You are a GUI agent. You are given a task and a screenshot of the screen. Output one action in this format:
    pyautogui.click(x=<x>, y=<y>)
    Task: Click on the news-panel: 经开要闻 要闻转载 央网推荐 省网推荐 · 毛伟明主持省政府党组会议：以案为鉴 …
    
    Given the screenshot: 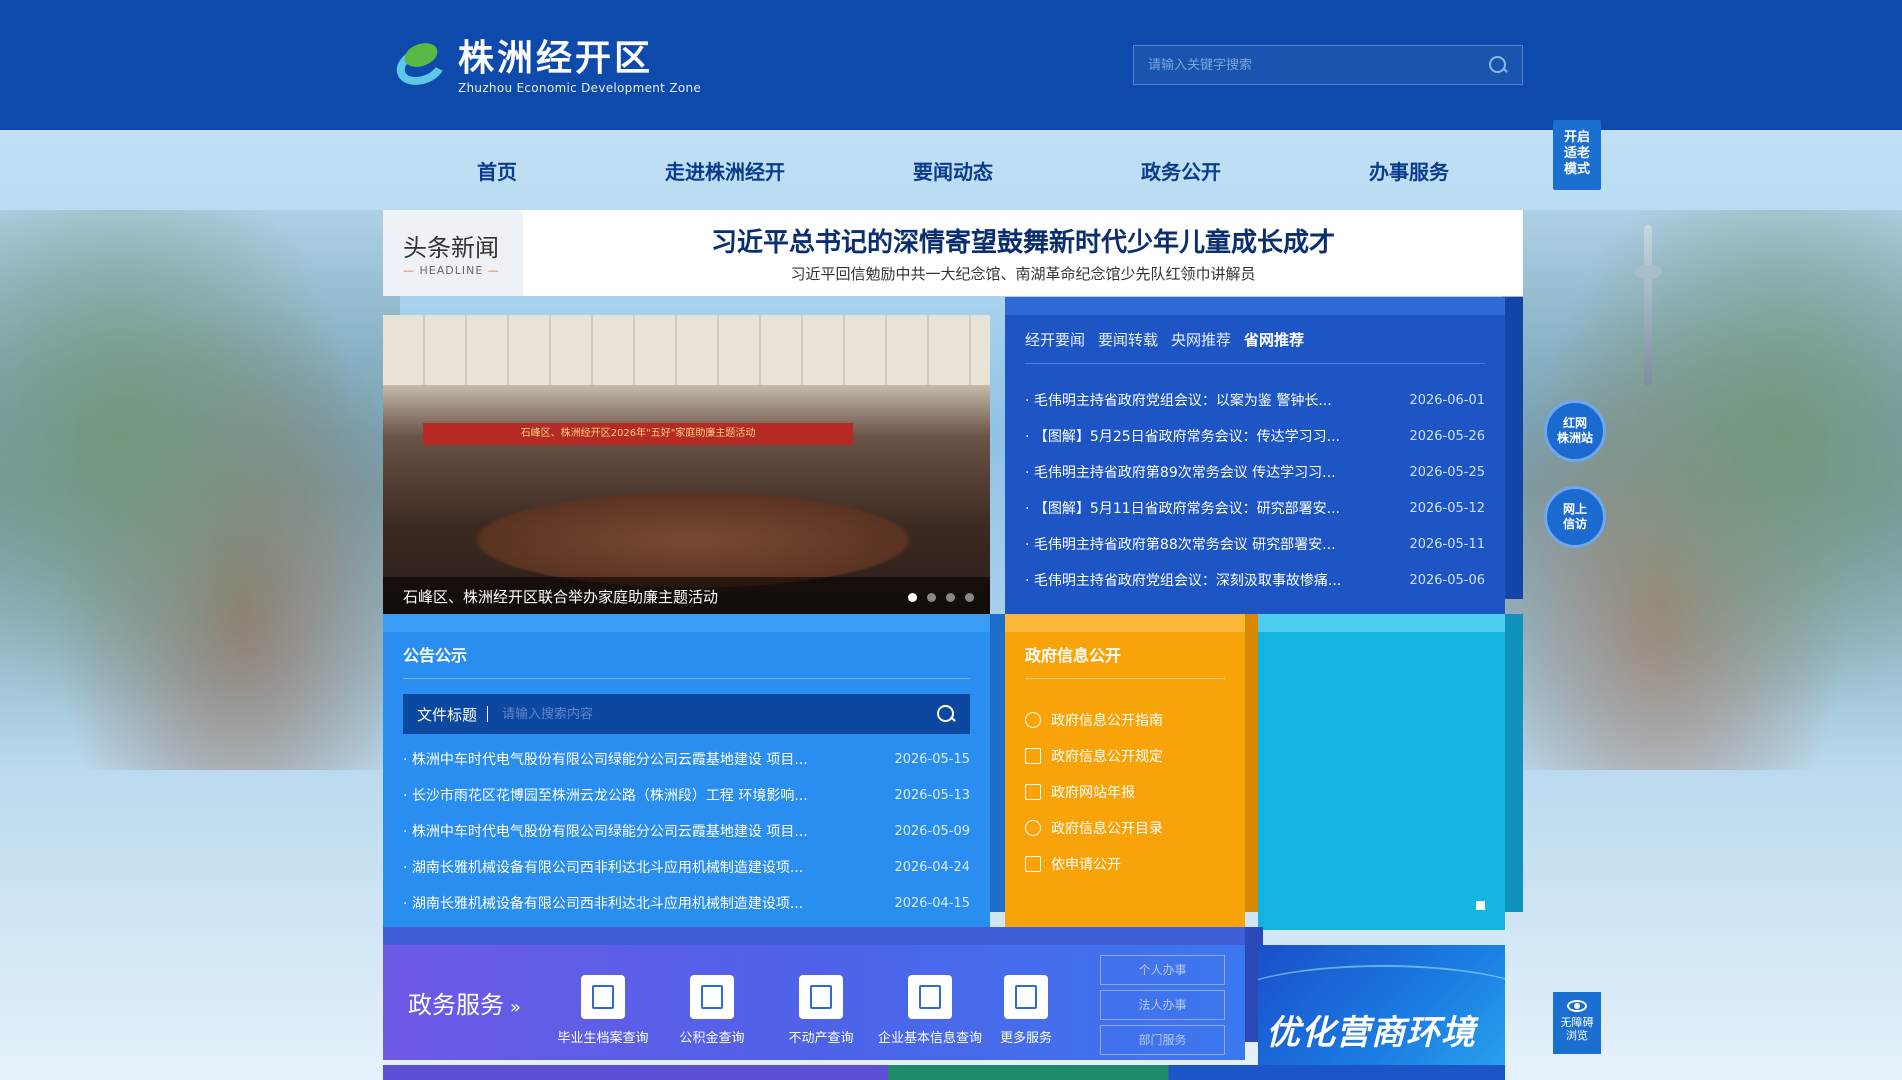 What is the action you would take?
    pyautogui.click(x=1264, y=457)
    